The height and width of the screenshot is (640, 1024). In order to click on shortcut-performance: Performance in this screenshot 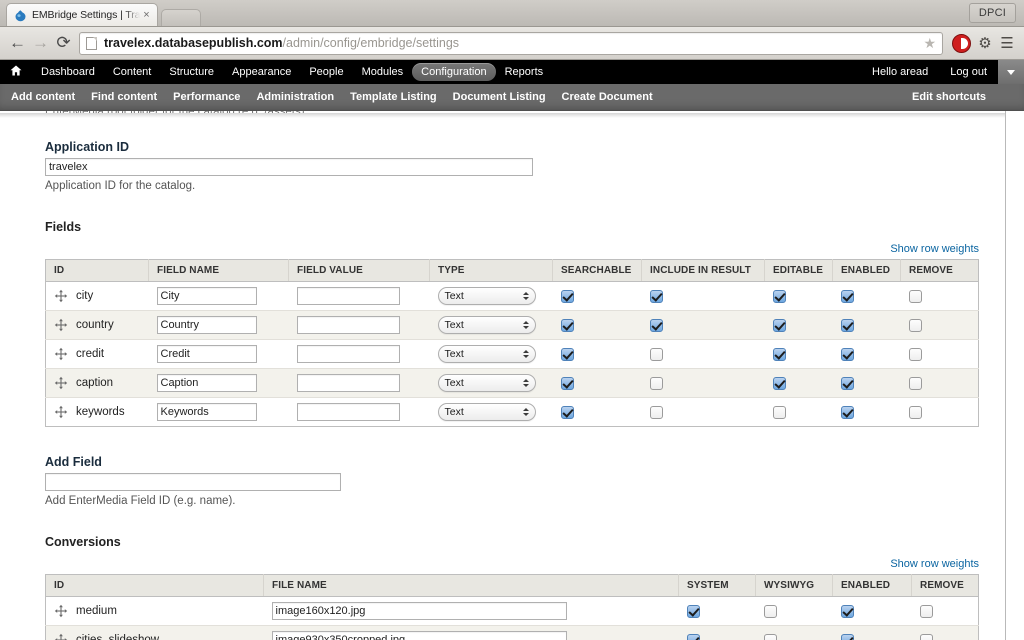, I will do `click(206, 97)`.